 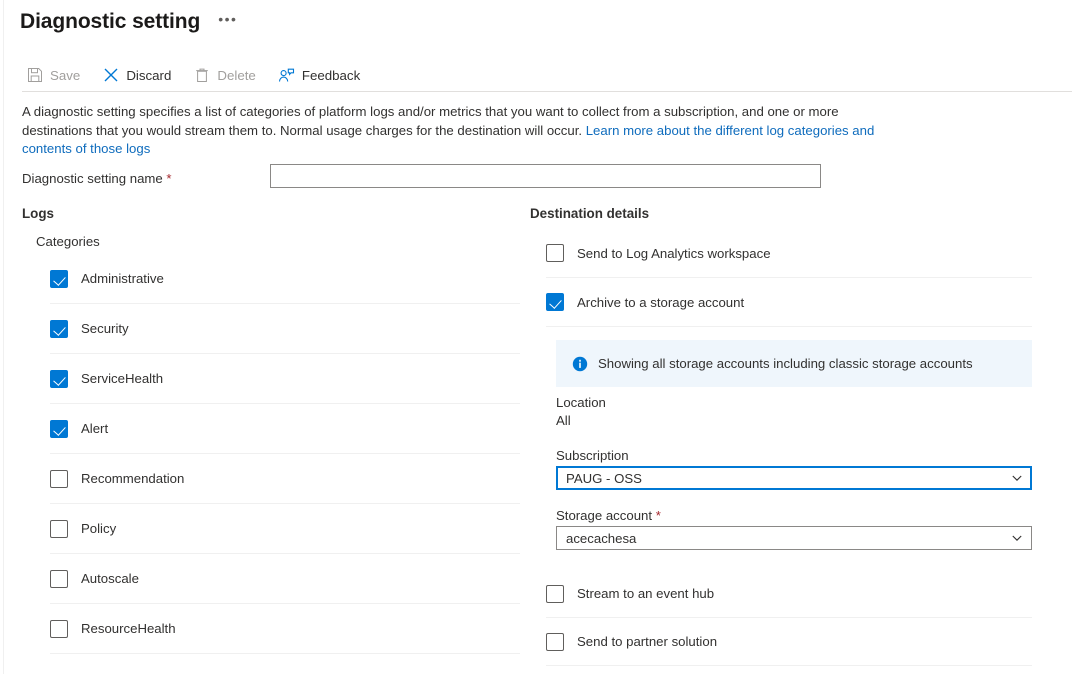 I want to click on category-row-servicehealth: ServiceHealth, so click(x=285, y=379).